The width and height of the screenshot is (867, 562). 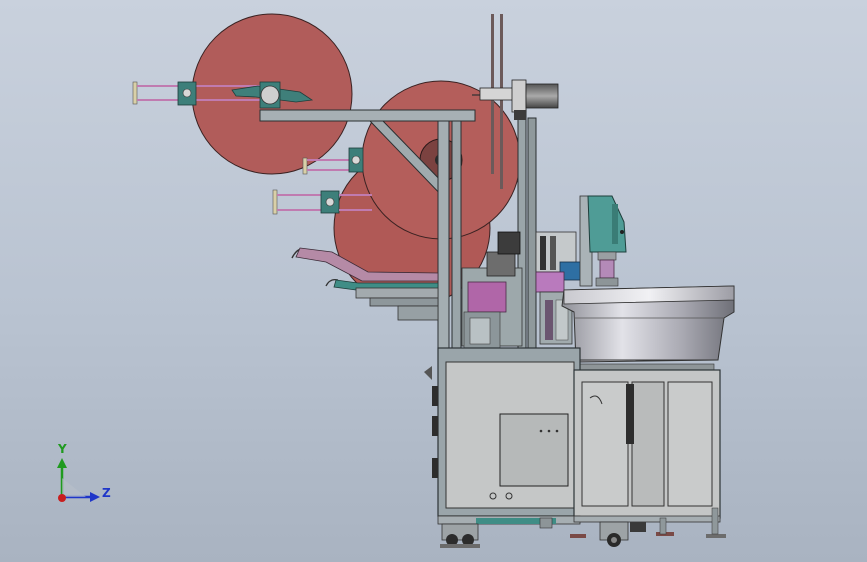 I want to click on axis-z-label: Z, so click(x=106, y=493).